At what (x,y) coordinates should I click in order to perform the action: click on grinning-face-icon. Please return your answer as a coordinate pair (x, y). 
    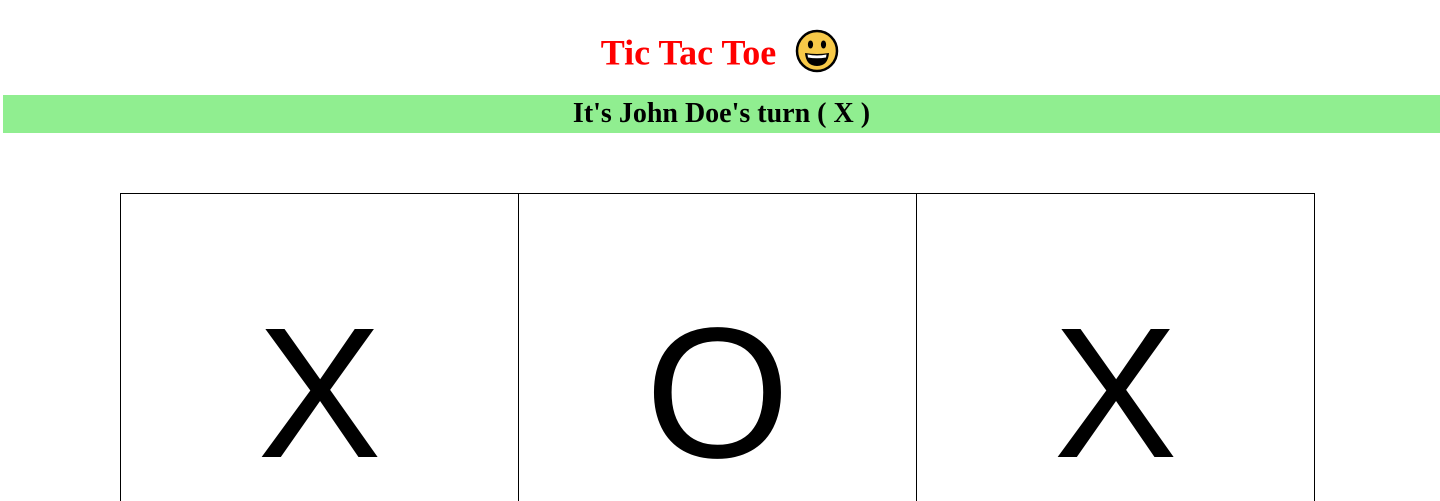
    Looking at the image, I should click on (817, 51).